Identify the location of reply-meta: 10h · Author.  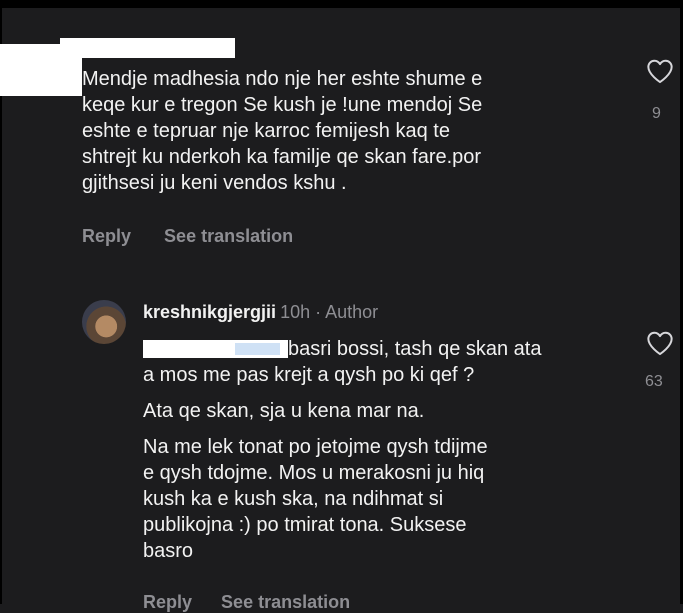
(329, 312).